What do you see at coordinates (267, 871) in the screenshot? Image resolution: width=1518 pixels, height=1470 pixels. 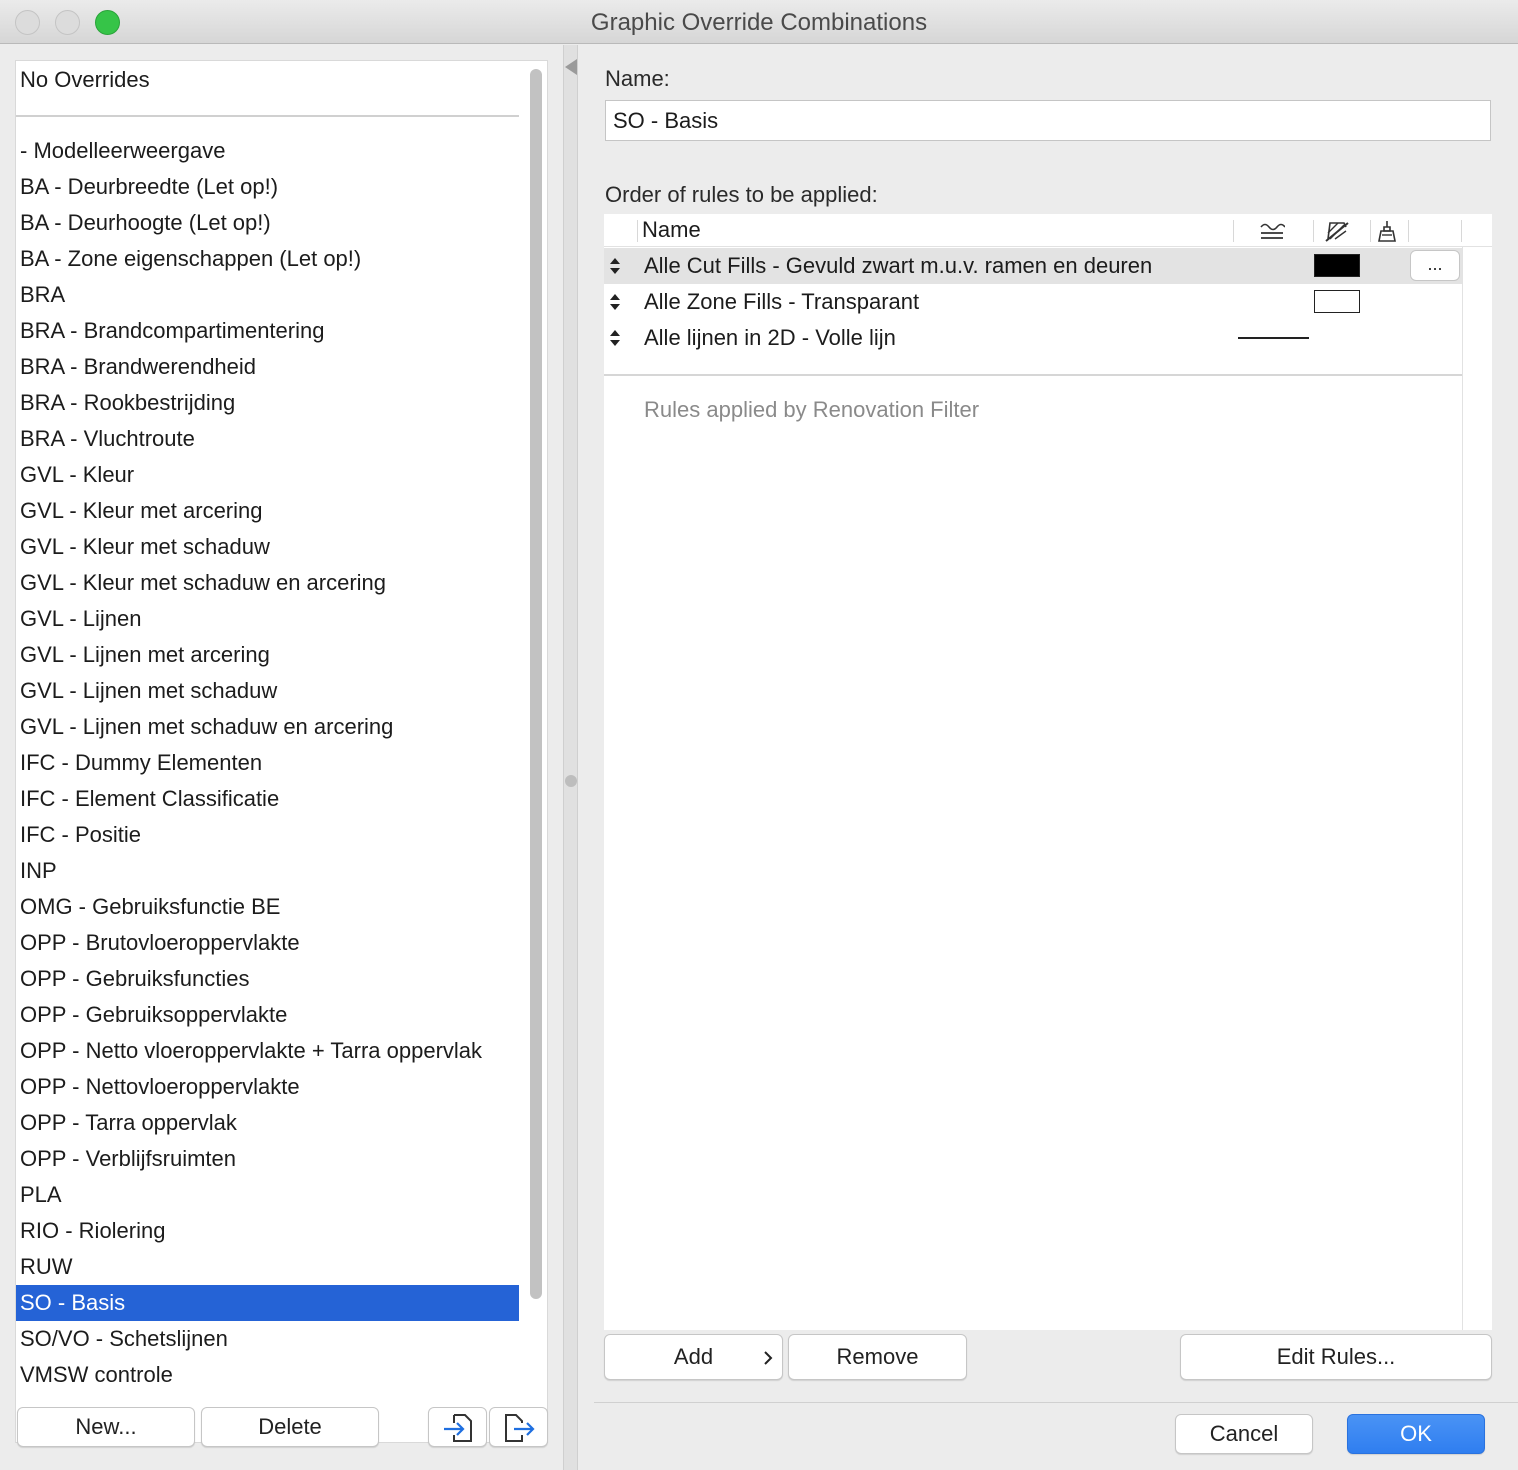 I see `combination-list-item: INP` at bounding box center [267, 871].